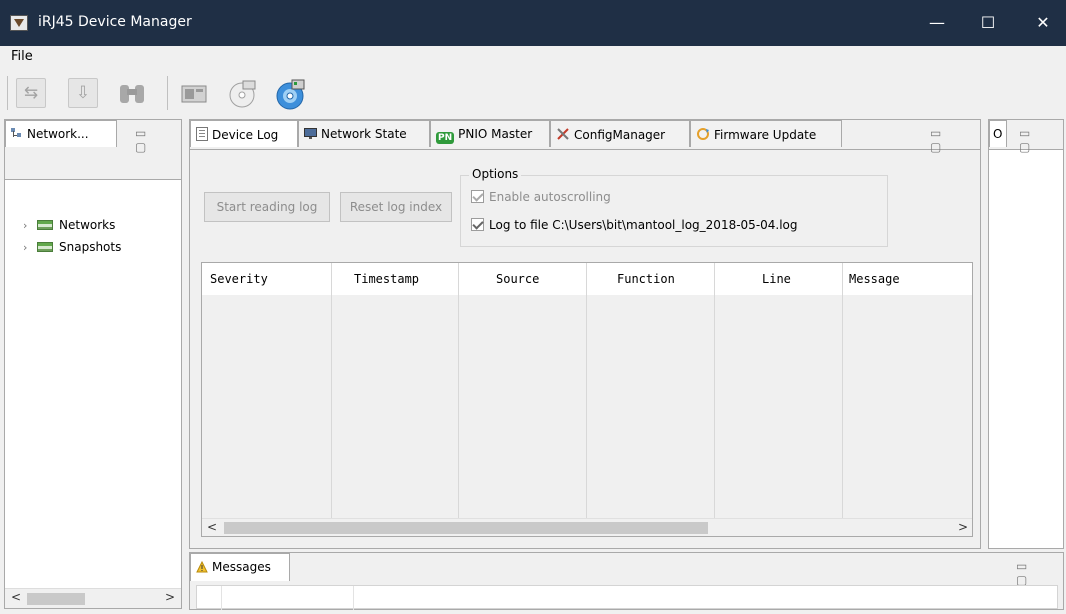  Describe the element at coordinates (167, 93) in the screenshot. I see `toolbar-separator` at that location.